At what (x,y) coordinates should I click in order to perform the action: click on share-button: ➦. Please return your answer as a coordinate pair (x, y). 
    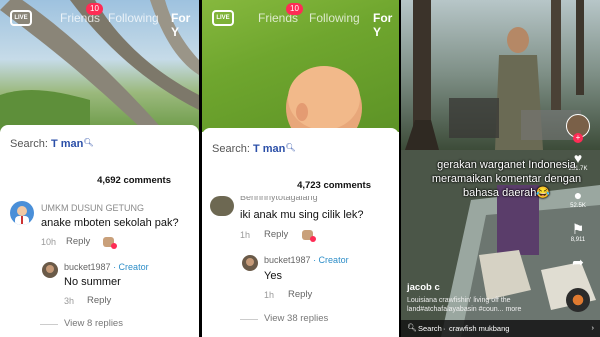
    Looking at the image, I should click on (578, 262).